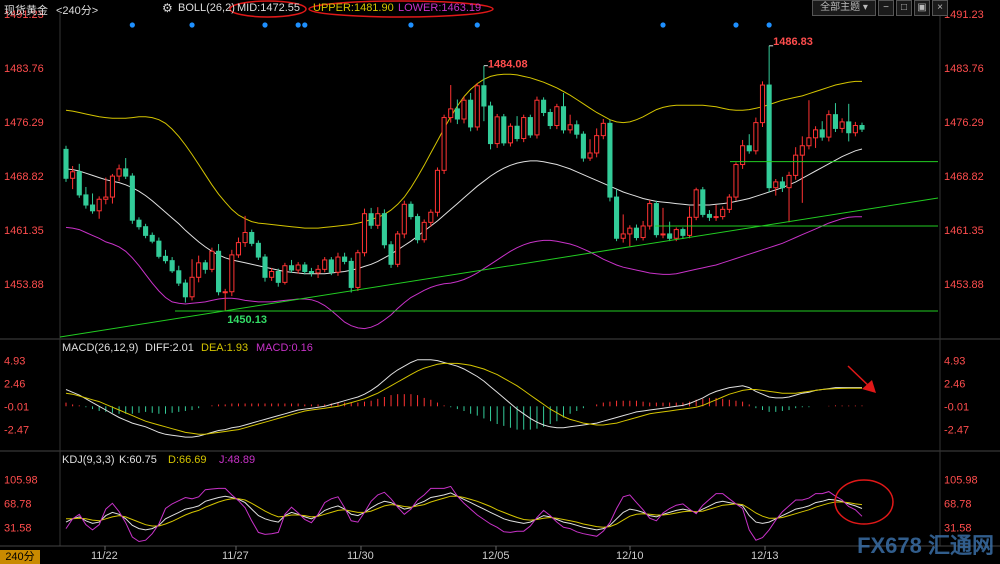 The height and width of the screenshot is (564, 1000). Describe the element at coordinates (237, 460) in the screenshot. I see `kdj-j-value: J:48.89` at that location.